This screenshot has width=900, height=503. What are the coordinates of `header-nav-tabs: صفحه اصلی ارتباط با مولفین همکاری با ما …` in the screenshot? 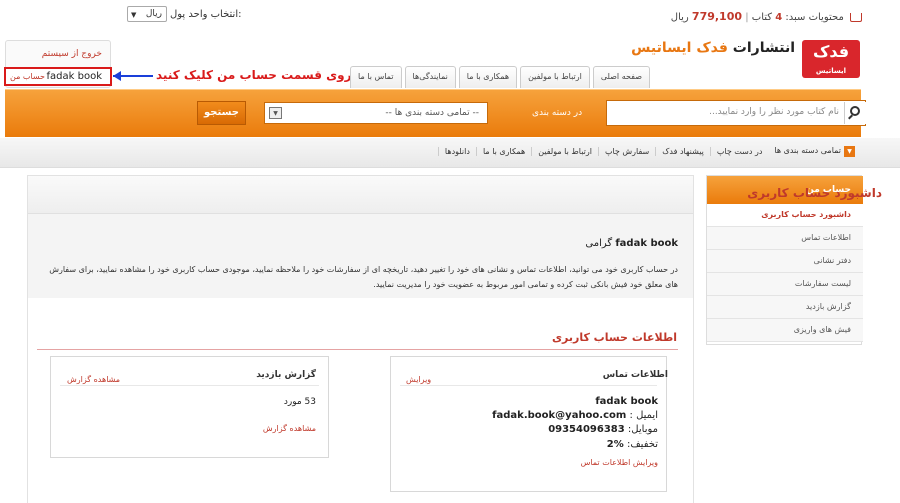 It's located at (498, 77).